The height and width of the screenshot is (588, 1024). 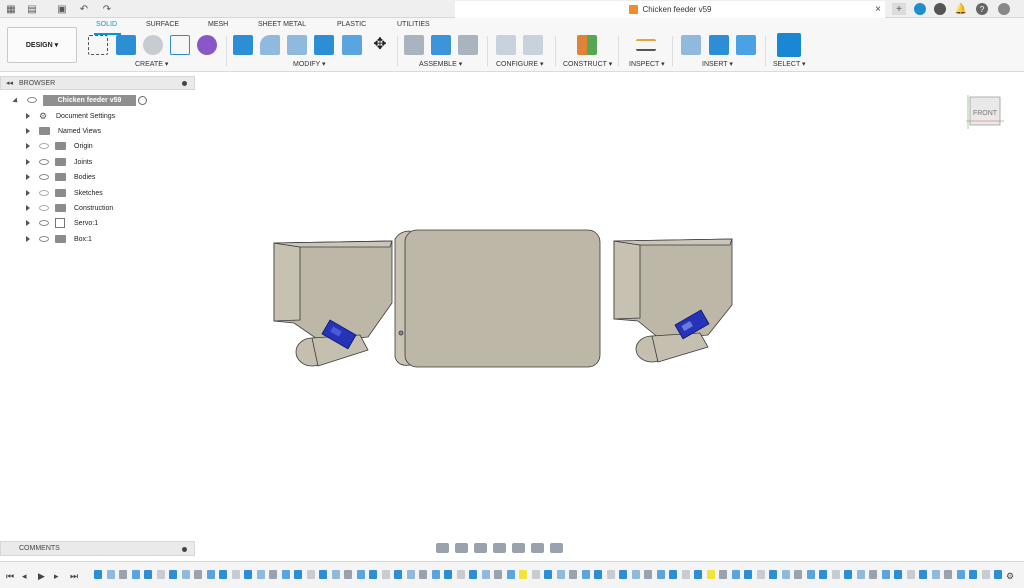 What do you see at coordinates (97, 193) in the screenshot?
I see `tree-item-sketches: Sketches` at bounding box center [97, 193].